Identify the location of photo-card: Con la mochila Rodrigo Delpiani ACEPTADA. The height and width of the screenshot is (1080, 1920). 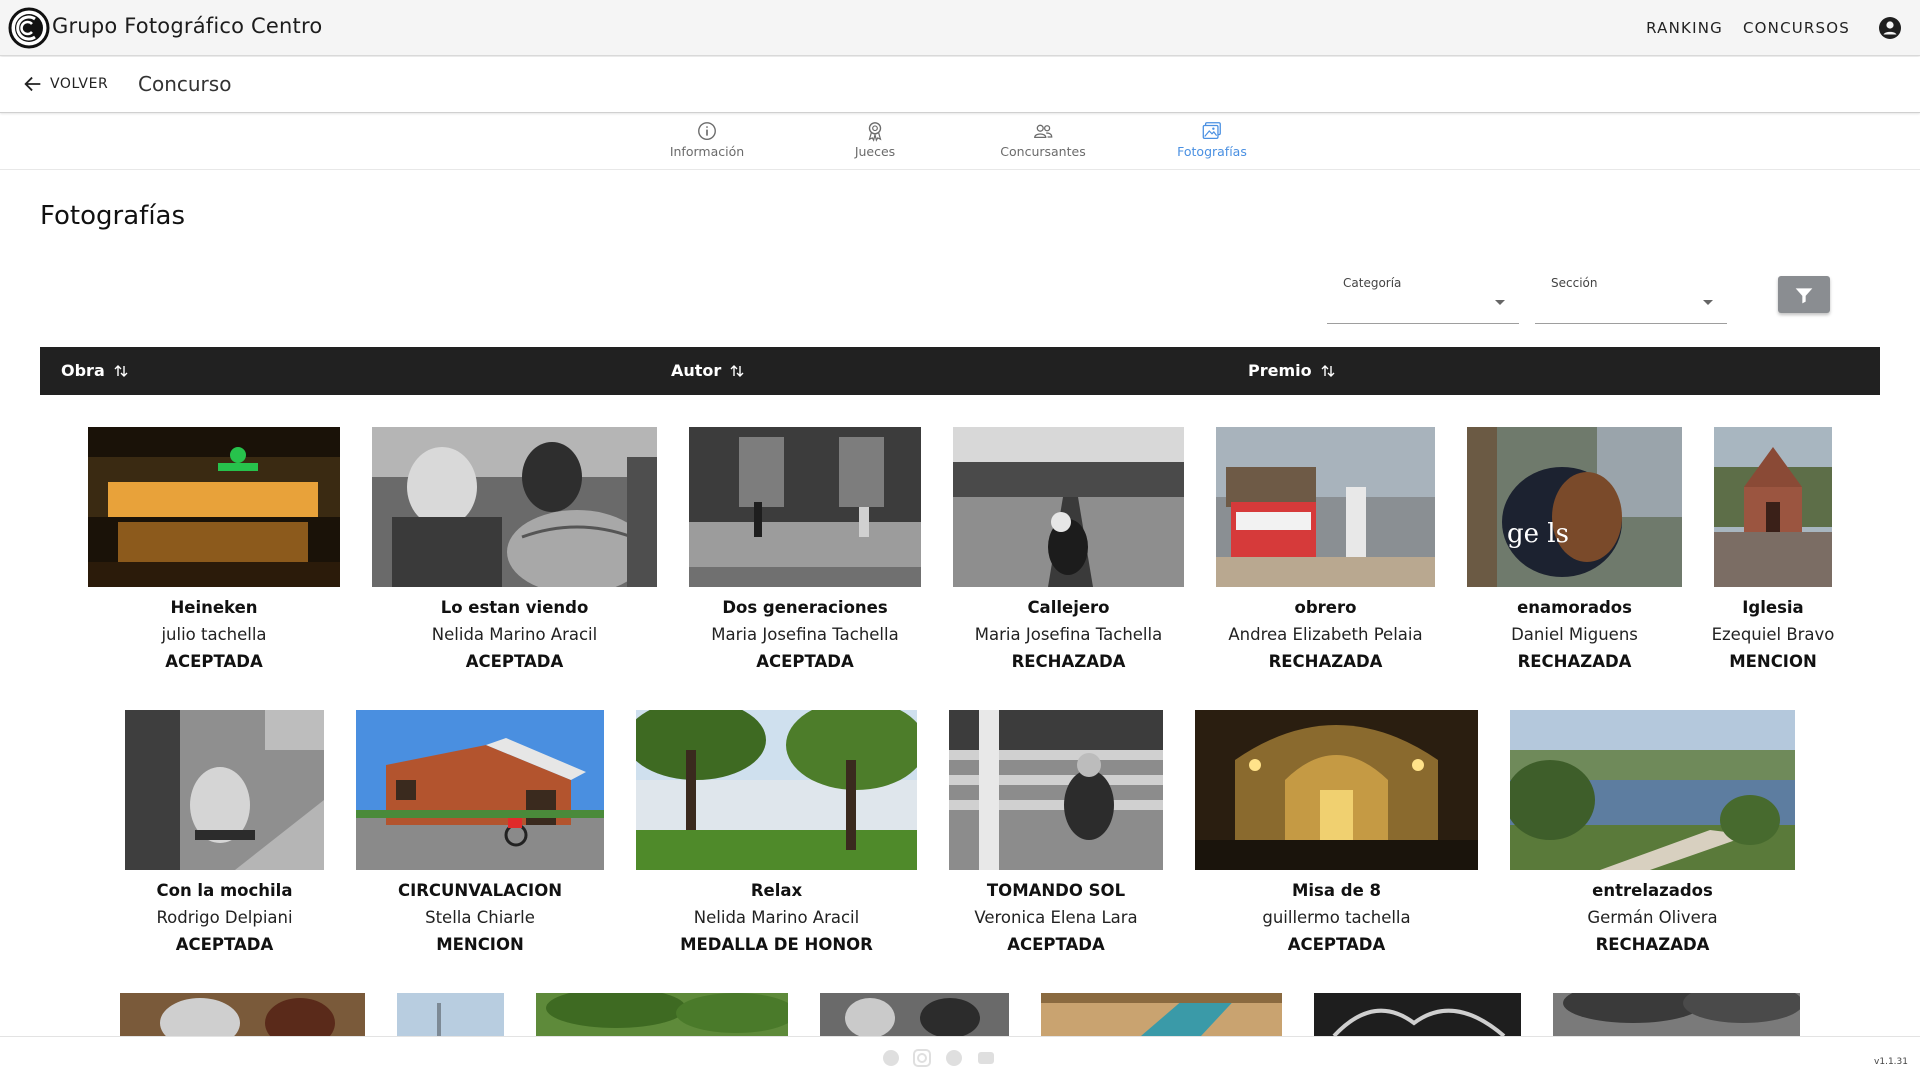
(224, 832).